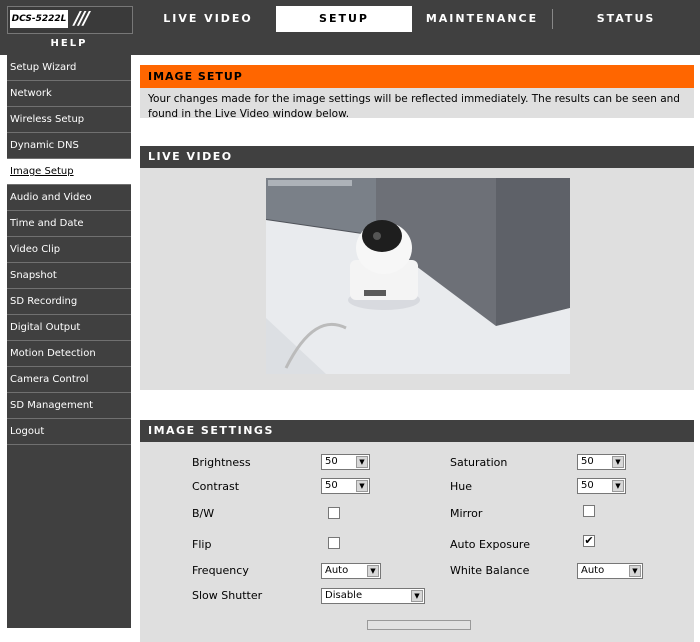  I want to click on sidebar-item-wireless-setup: Wireless Setup, so click(69, 120).